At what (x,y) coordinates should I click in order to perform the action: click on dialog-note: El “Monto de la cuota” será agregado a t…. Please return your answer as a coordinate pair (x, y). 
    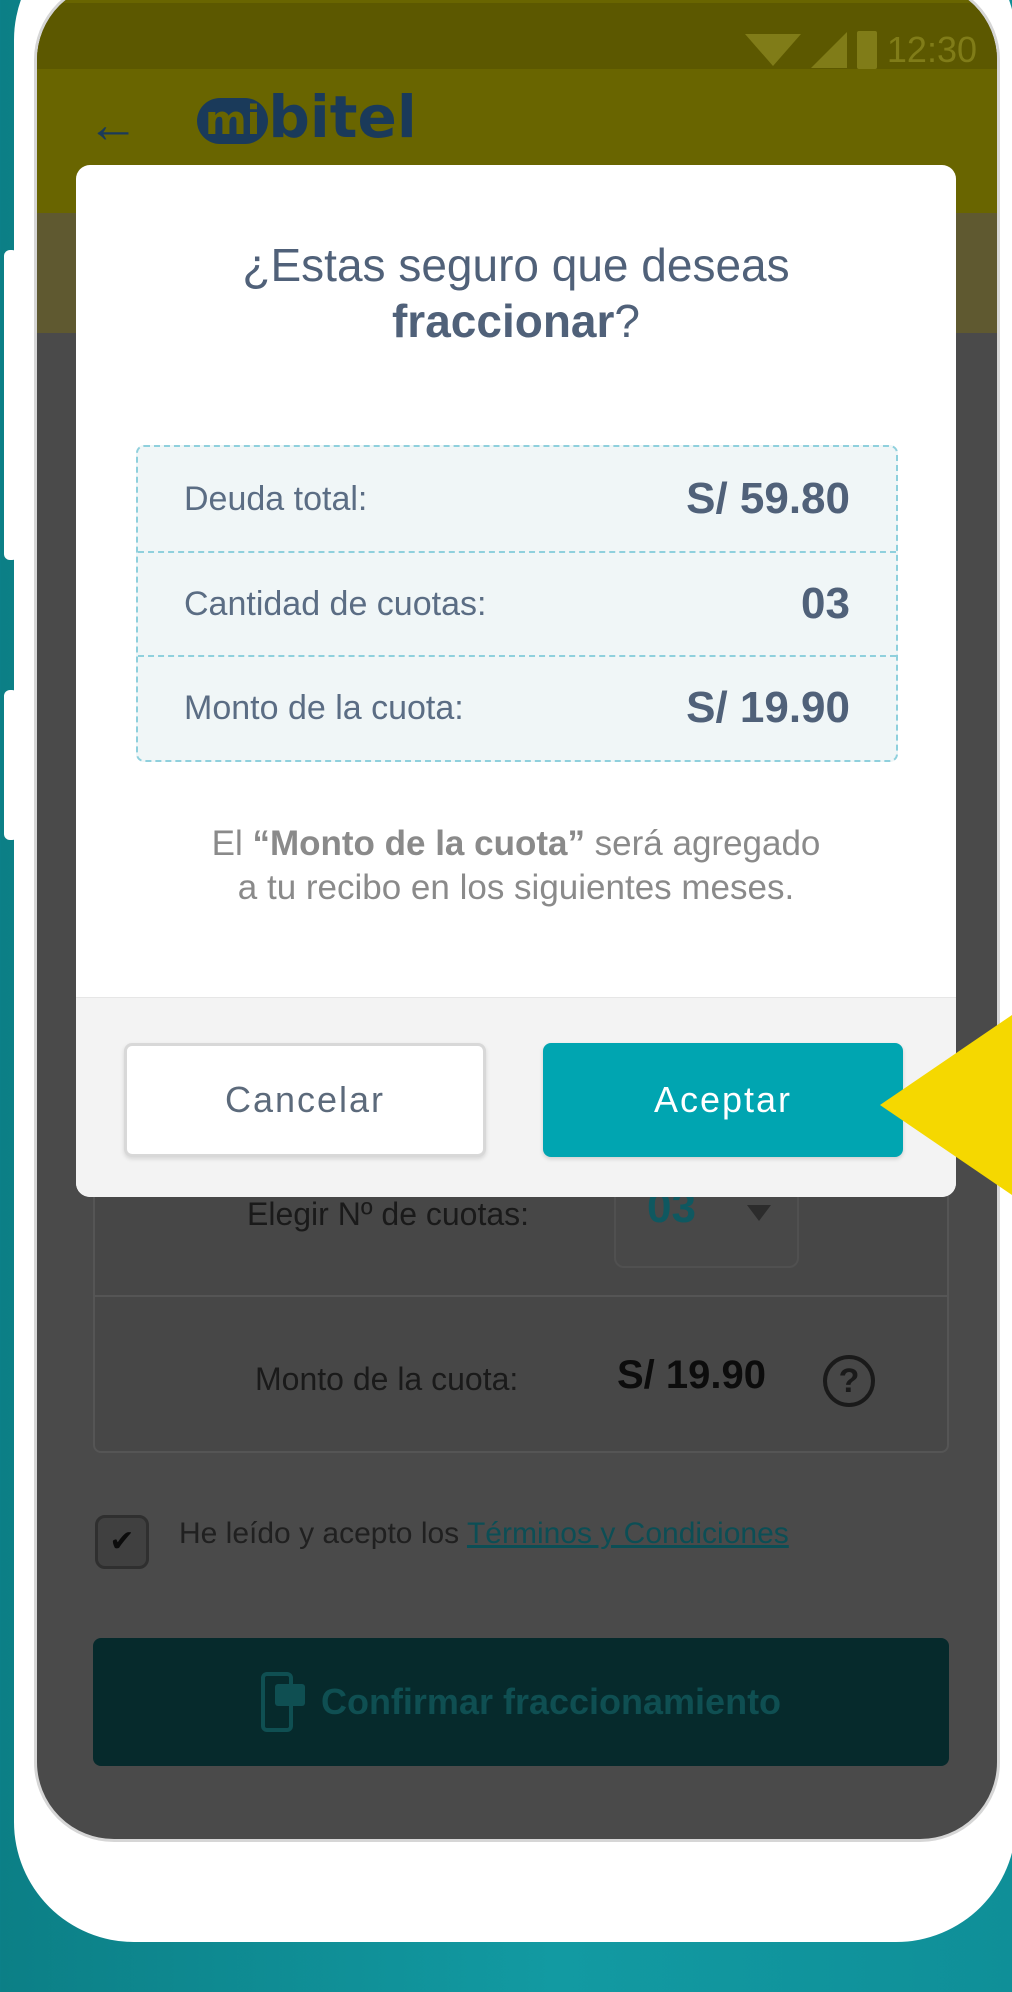
    Looking at the image, I should click on (516, 866).